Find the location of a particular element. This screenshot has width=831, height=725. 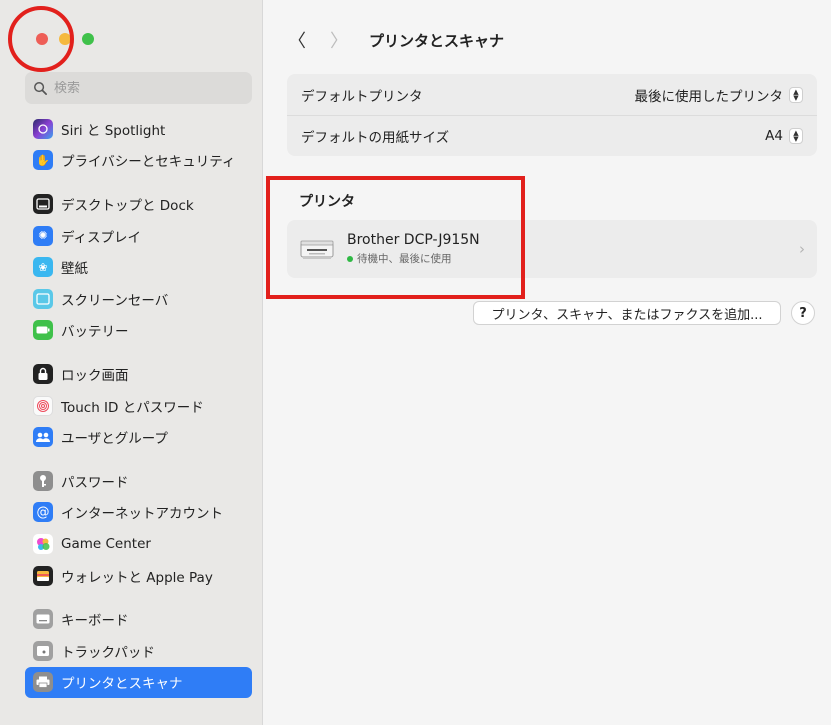

zoom-button is located at coordinates (88, 39).